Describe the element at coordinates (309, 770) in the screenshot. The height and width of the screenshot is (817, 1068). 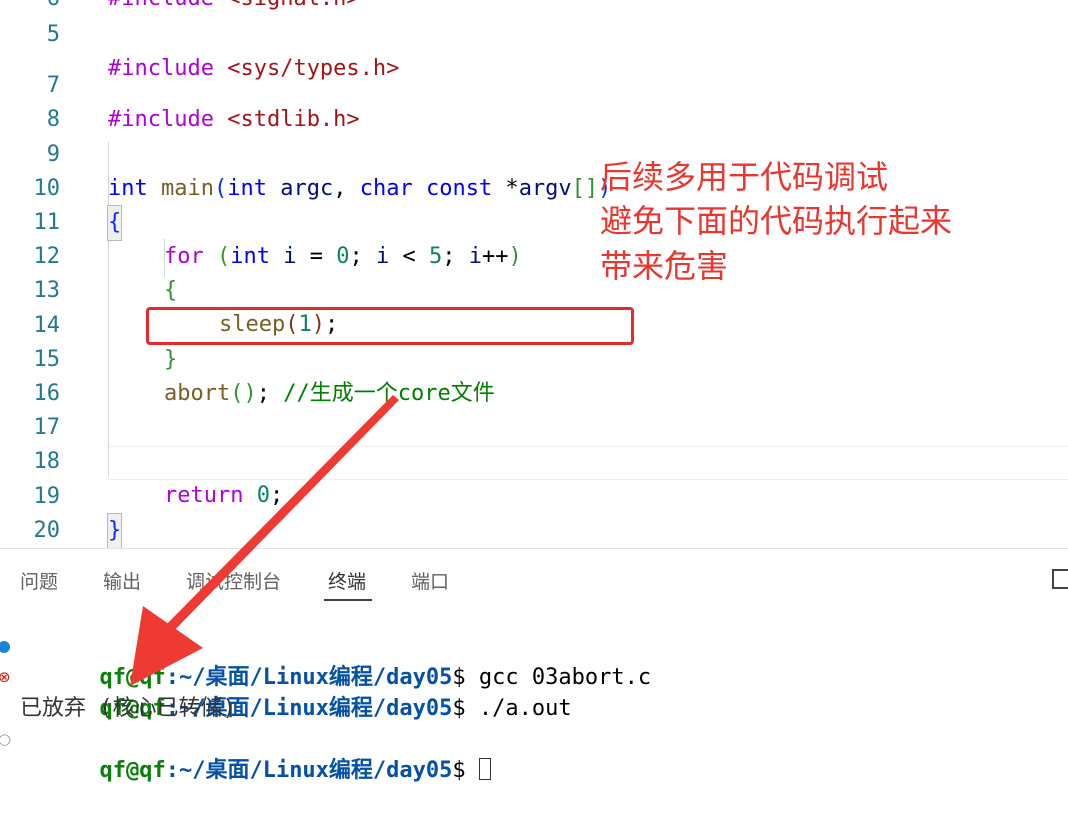
I see `prompt-path: :~/桌面/Linux编程/day05` at that location.